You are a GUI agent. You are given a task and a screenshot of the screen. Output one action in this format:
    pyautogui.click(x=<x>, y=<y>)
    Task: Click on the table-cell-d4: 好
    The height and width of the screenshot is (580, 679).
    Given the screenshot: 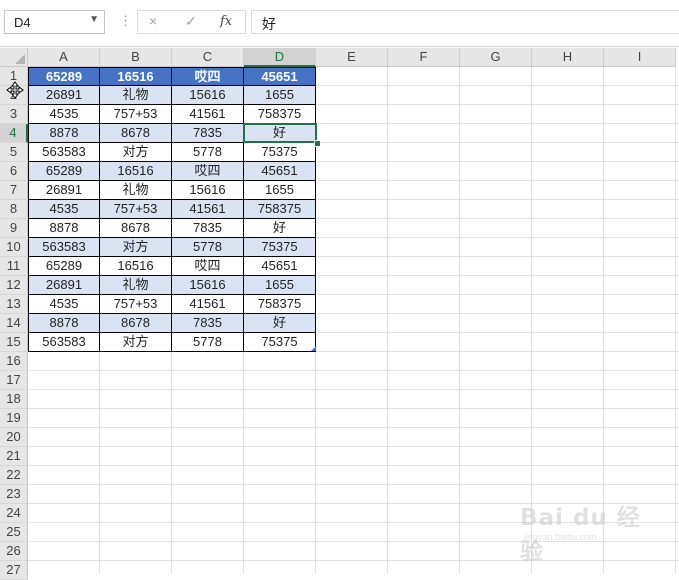 What is the action you would take?
    pyautogui.click(x=280, y=133)
    